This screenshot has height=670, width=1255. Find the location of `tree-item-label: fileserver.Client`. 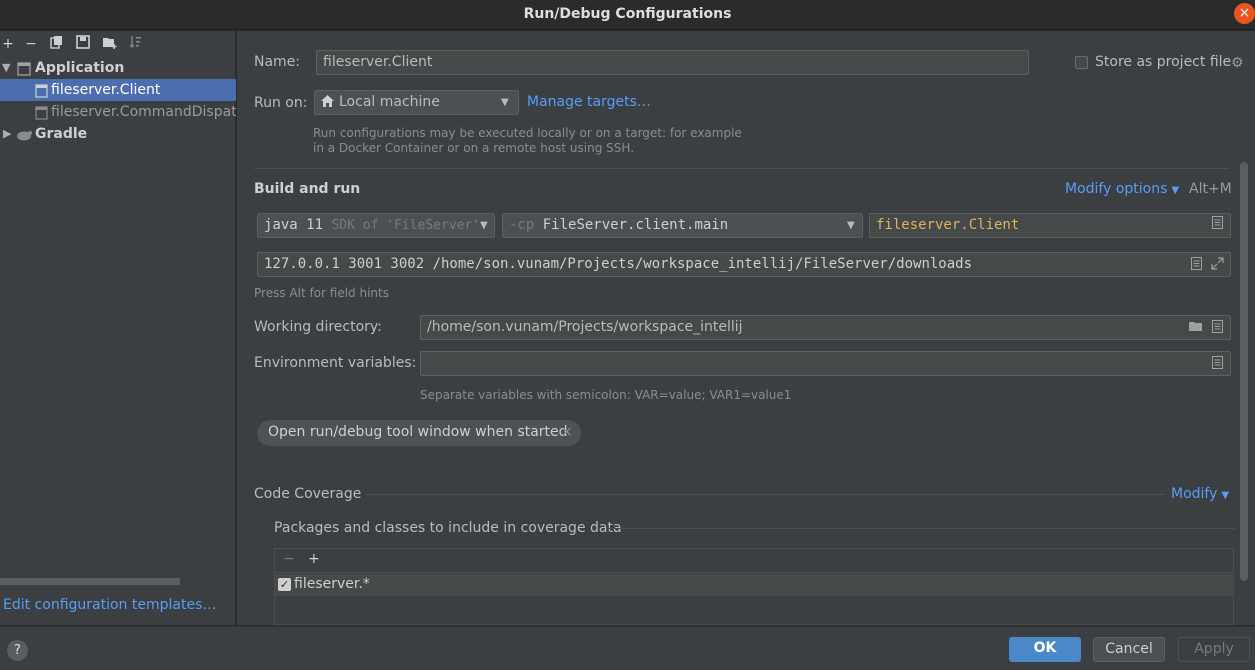

tree-item-label: fileserver.Client is located at coordinates (106, 90).